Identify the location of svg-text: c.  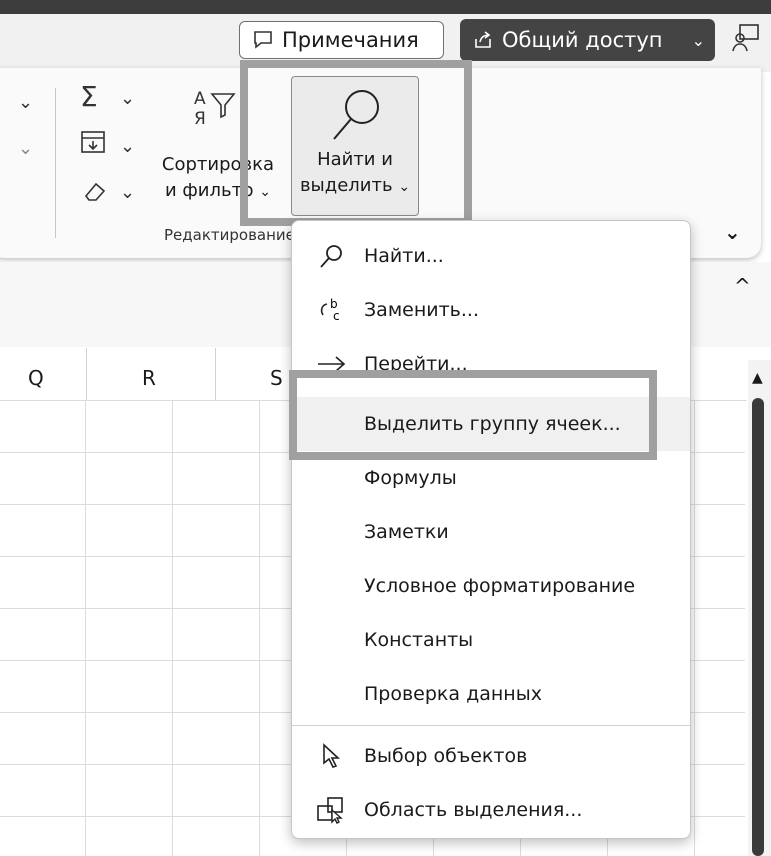
(336, 316).